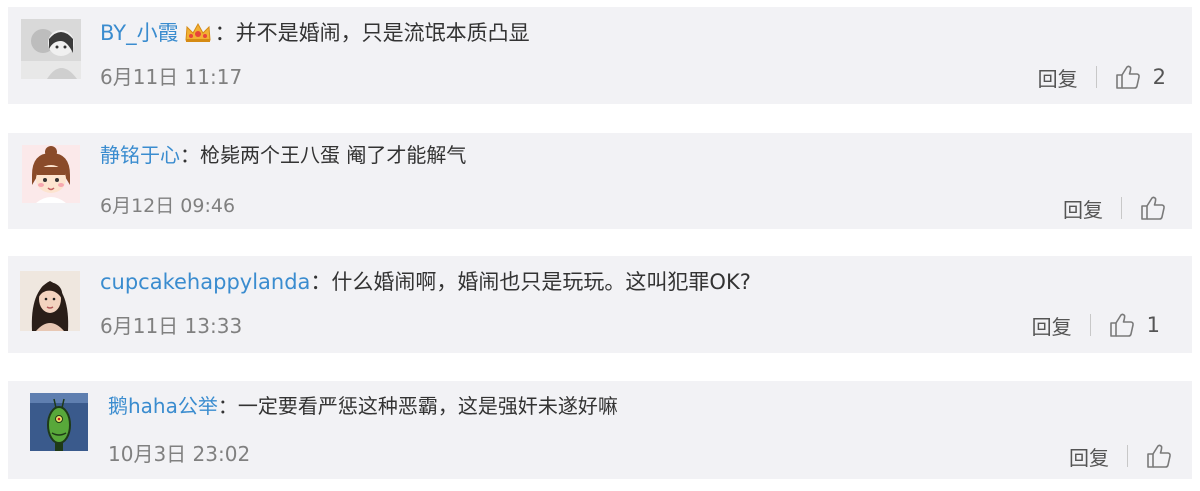 This screenshot has width=1200, height=491. I want to click on crown-badge-icon, so click(198, 32).